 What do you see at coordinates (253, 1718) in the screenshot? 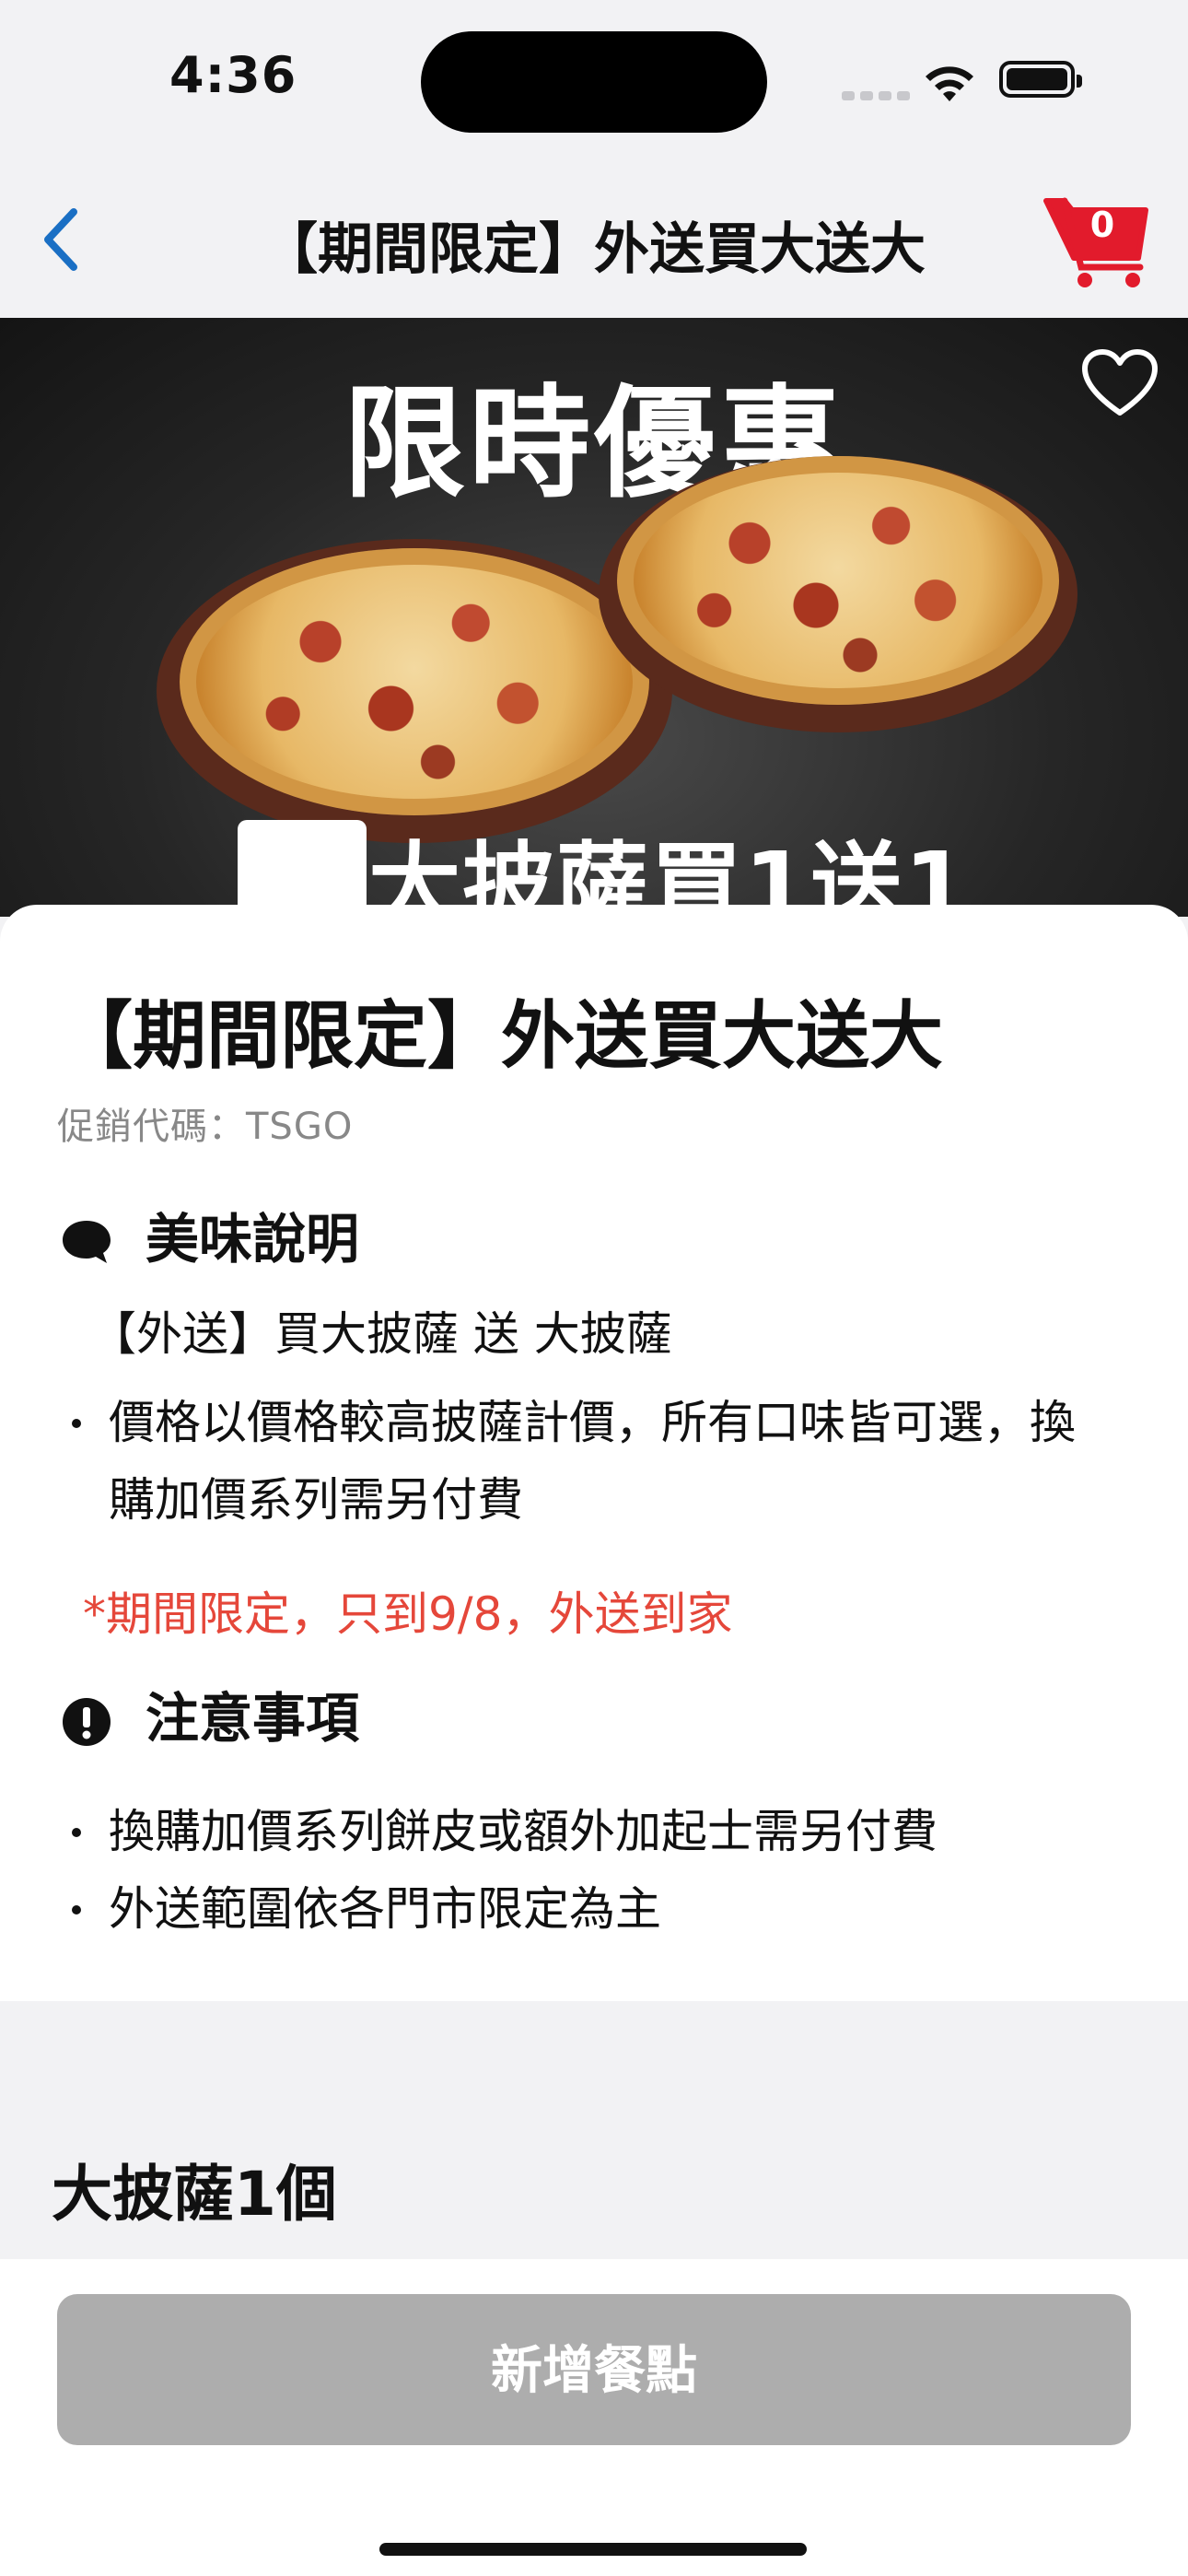
I see `notice-heading-label: 注意事項` at bounding box center [253, 1718].